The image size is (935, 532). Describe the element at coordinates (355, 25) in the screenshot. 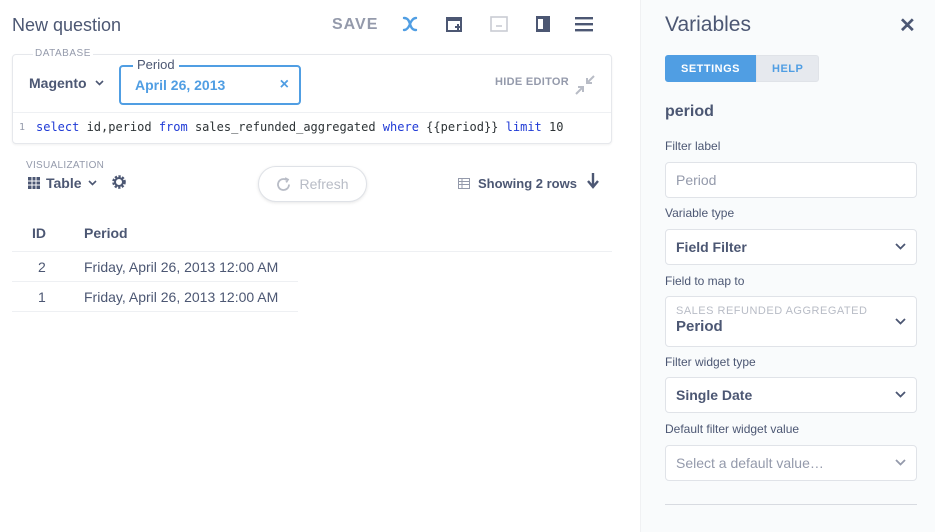

I see `save-button: SAVE` at that location.